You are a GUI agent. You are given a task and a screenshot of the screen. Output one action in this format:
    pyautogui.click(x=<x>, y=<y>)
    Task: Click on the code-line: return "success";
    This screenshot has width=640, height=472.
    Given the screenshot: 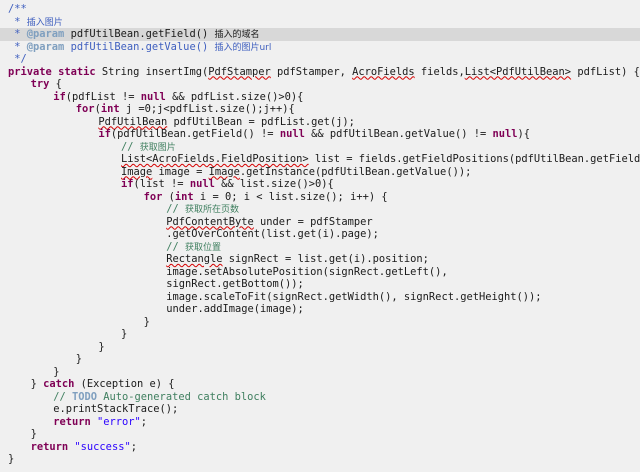 What is the action you would take?
    pyautogui.click(x=320, y=447)
    